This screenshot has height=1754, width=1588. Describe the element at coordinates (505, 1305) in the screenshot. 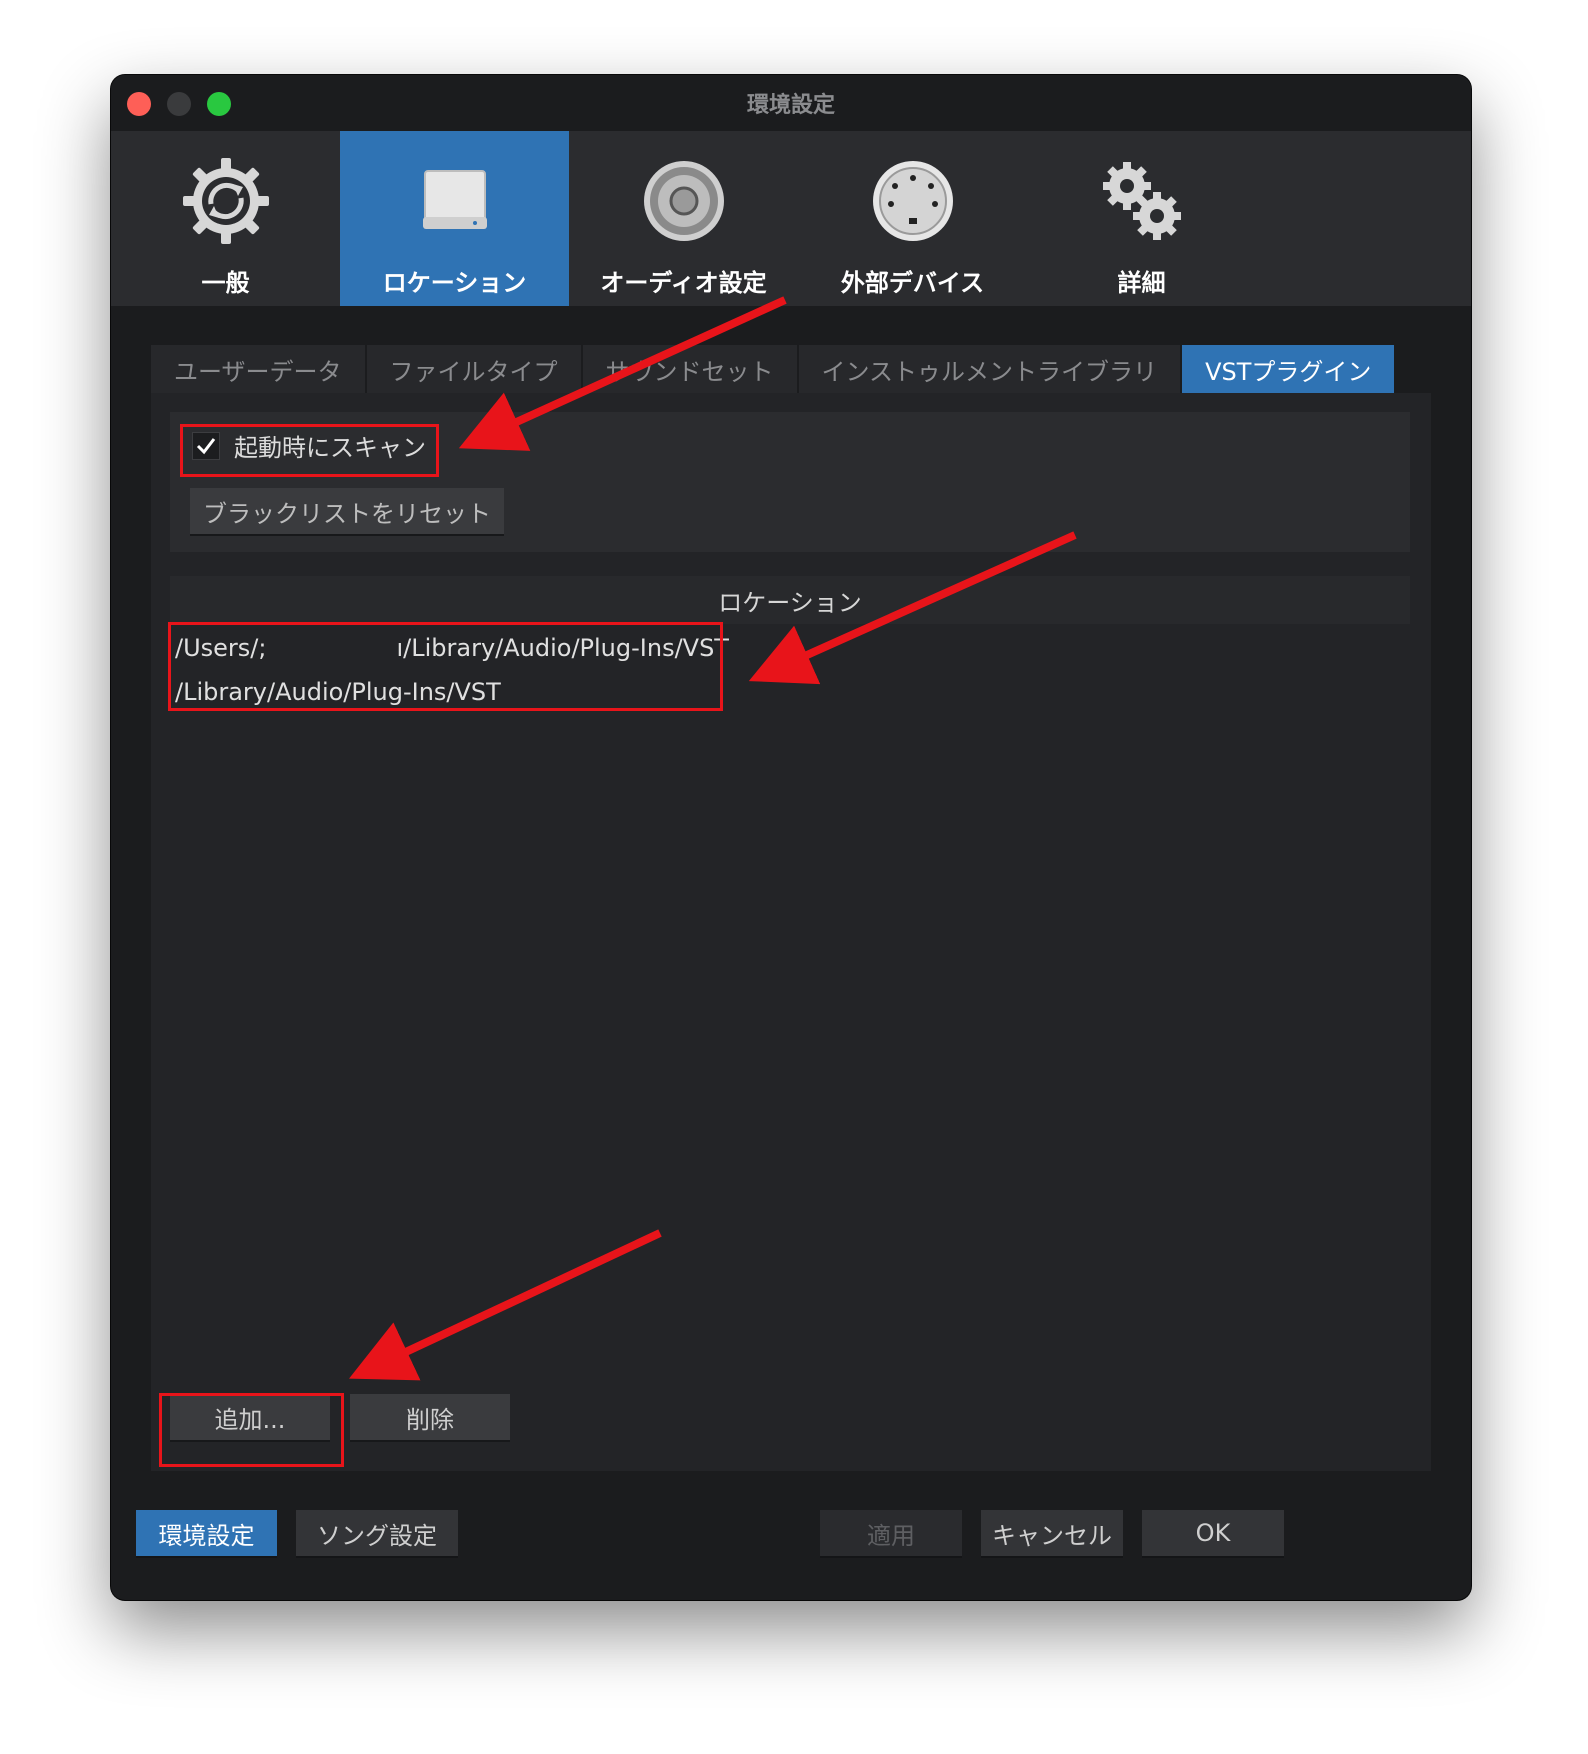

I see `arrow-to-add` at that location.